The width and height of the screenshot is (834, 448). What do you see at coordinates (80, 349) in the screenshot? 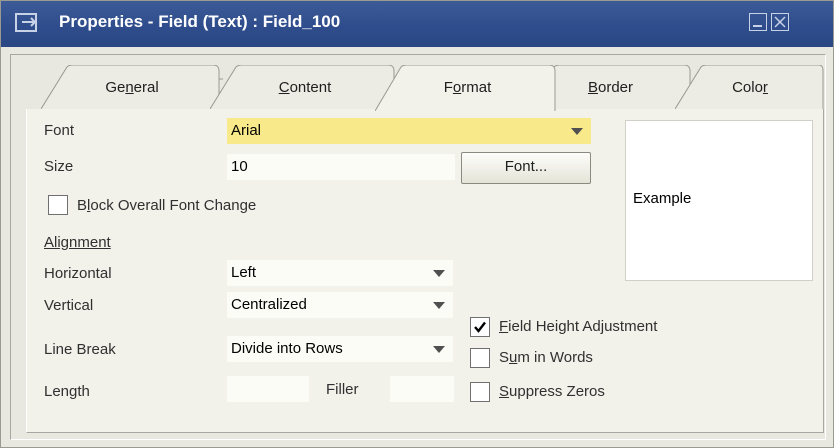
I see `line-break-label: Line Break` at bounding box center [80, 349].